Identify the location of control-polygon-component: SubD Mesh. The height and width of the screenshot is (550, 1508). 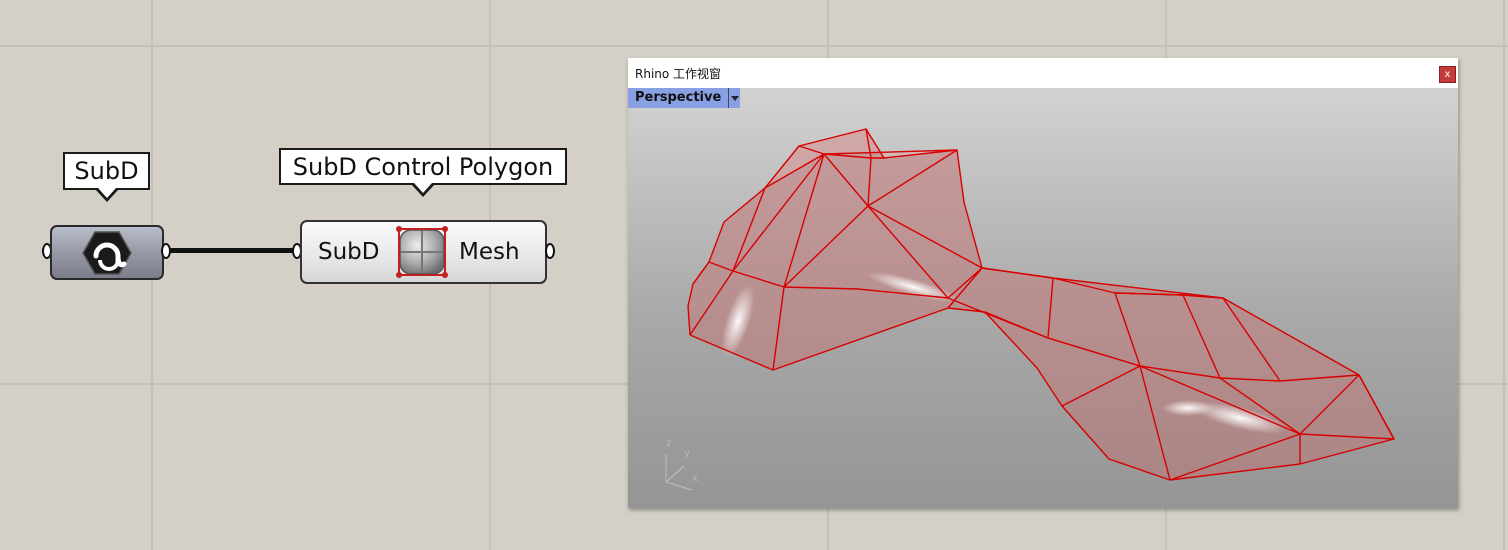
(423, 252).